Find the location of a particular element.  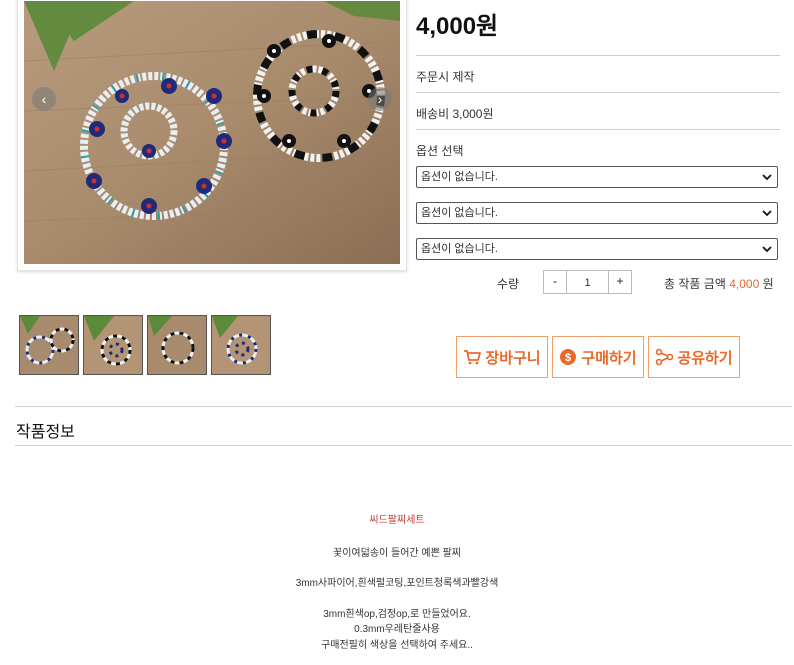

description-line: 3mm사파이어,흰색펄코팅,포인트청록색과빨강색 is located at coordinates (397, 583).